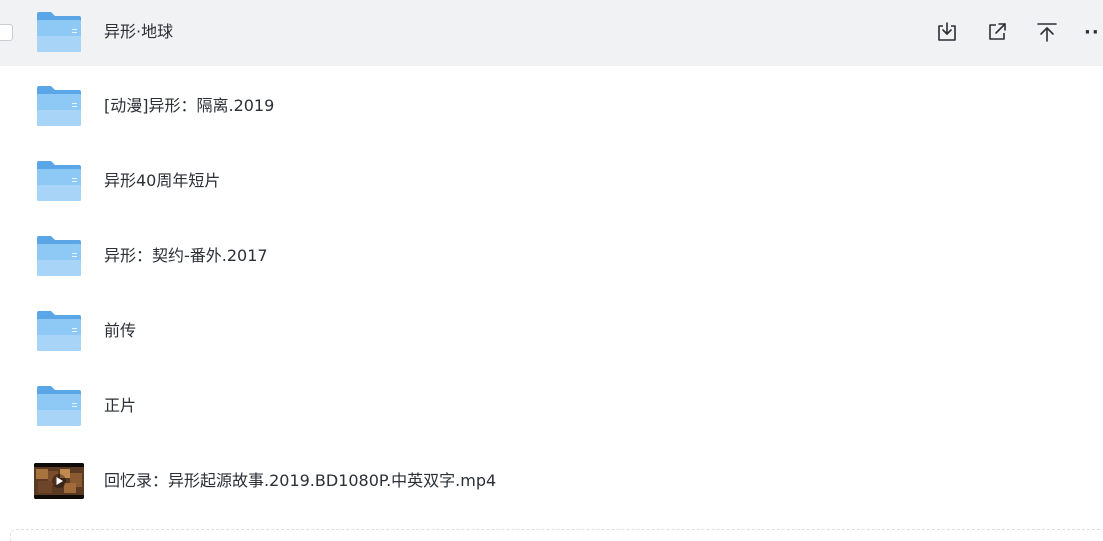 This screenshot has width=1103, height=541. I want to click on download-icon, so click(947, 31).